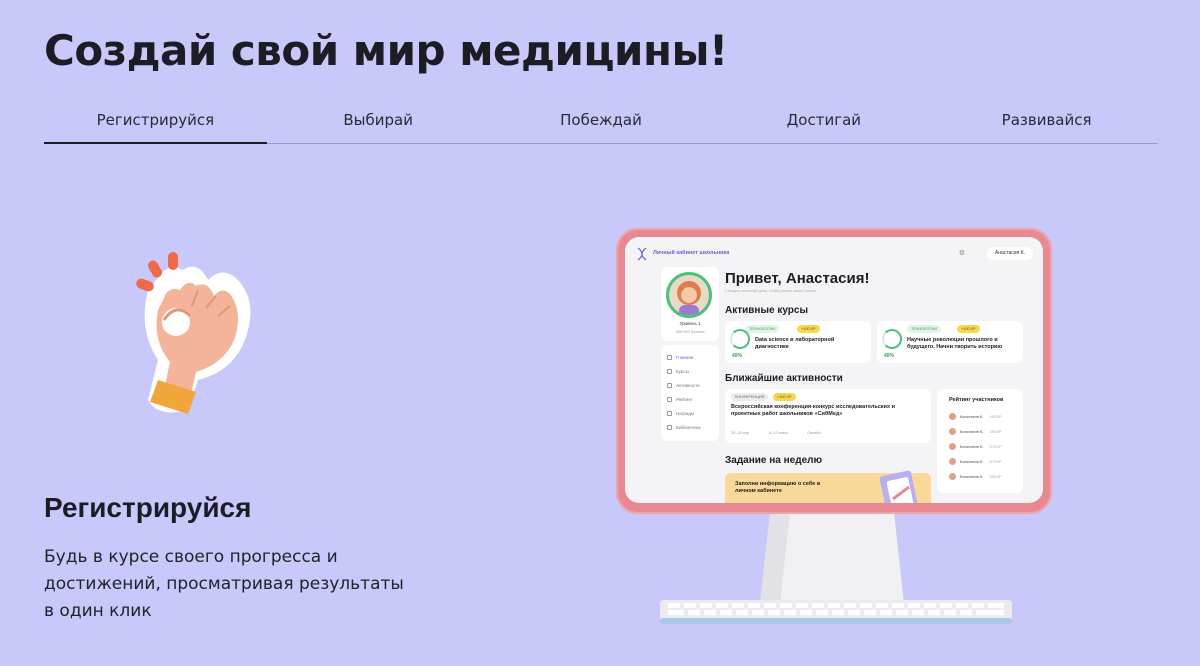  Describe the element at coordinates (690, 331) in the screenshot. I see `profile-bonus: 300 000 баллов` at that location.